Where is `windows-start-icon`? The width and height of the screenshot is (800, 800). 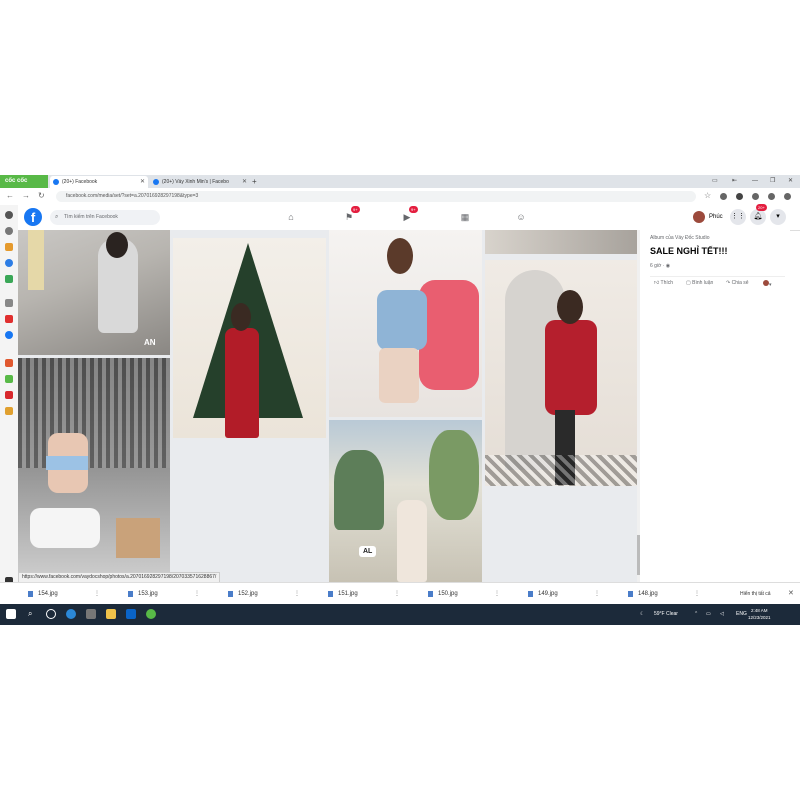
windows-start-icon is located at coordinates (11, 614).